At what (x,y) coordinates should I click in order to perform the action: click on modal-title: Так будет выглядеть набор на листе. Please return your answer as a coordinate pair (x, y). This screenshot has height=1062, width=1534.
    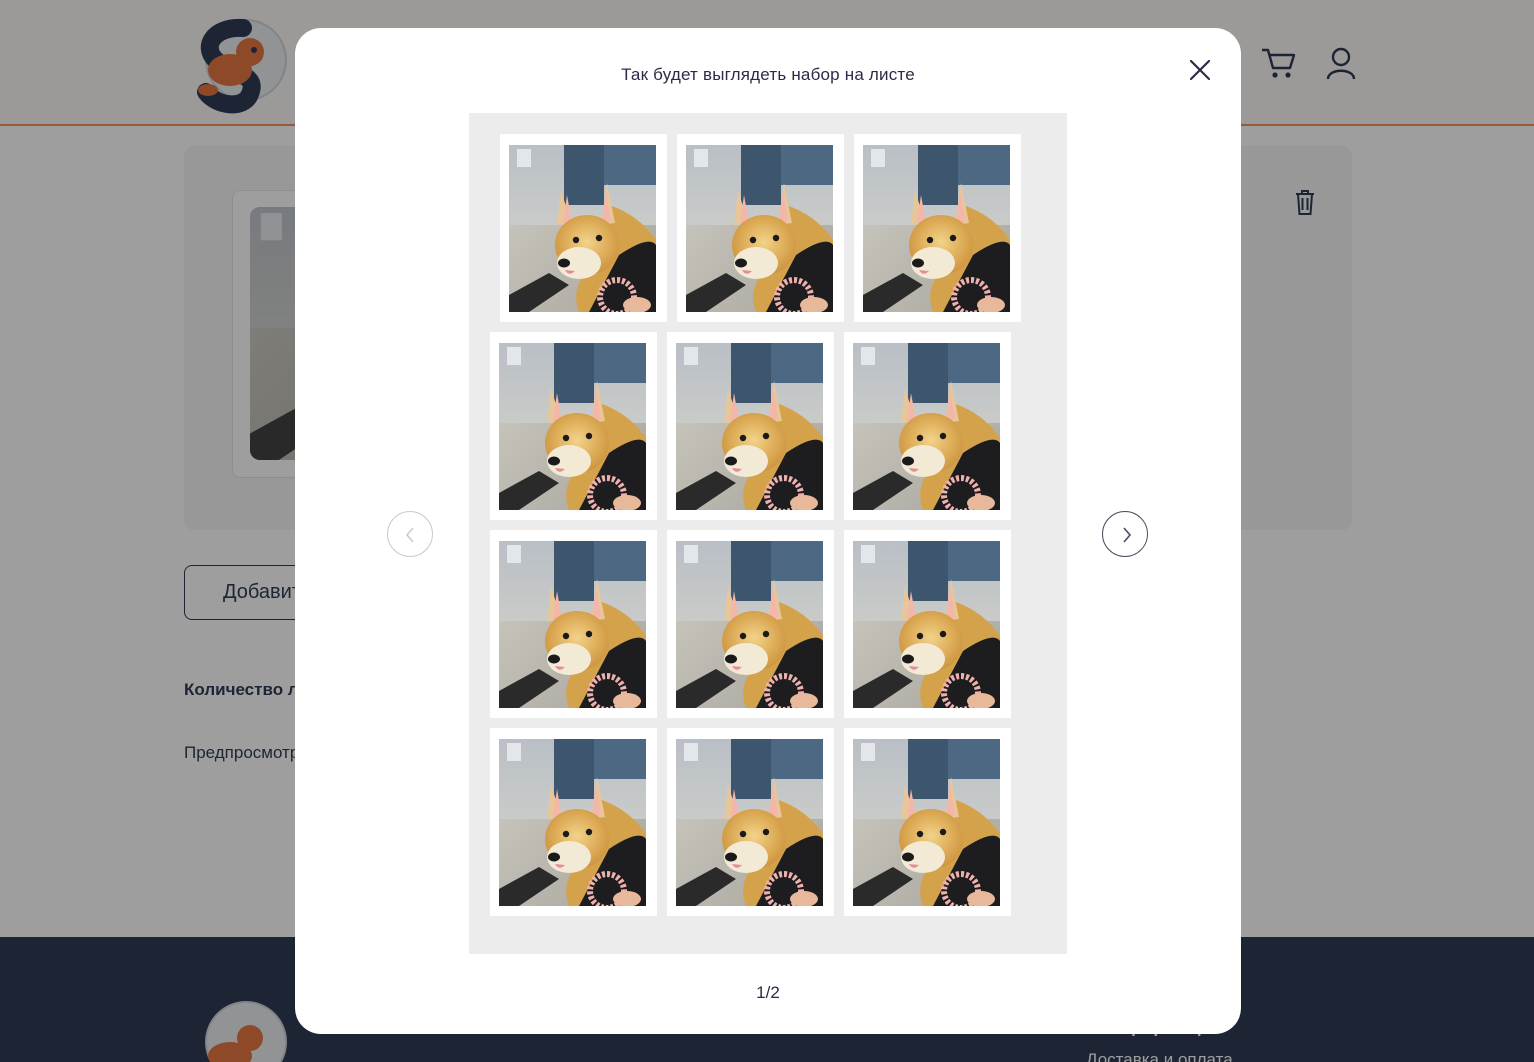
    Looking at the image, I should click on (768, 74).